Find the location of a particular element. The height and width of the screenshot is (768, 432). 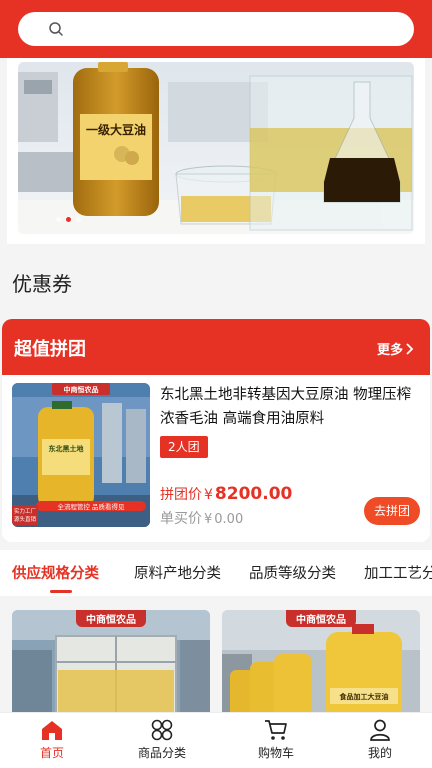

active-tab-indicator is located at coordinates (61, 591).